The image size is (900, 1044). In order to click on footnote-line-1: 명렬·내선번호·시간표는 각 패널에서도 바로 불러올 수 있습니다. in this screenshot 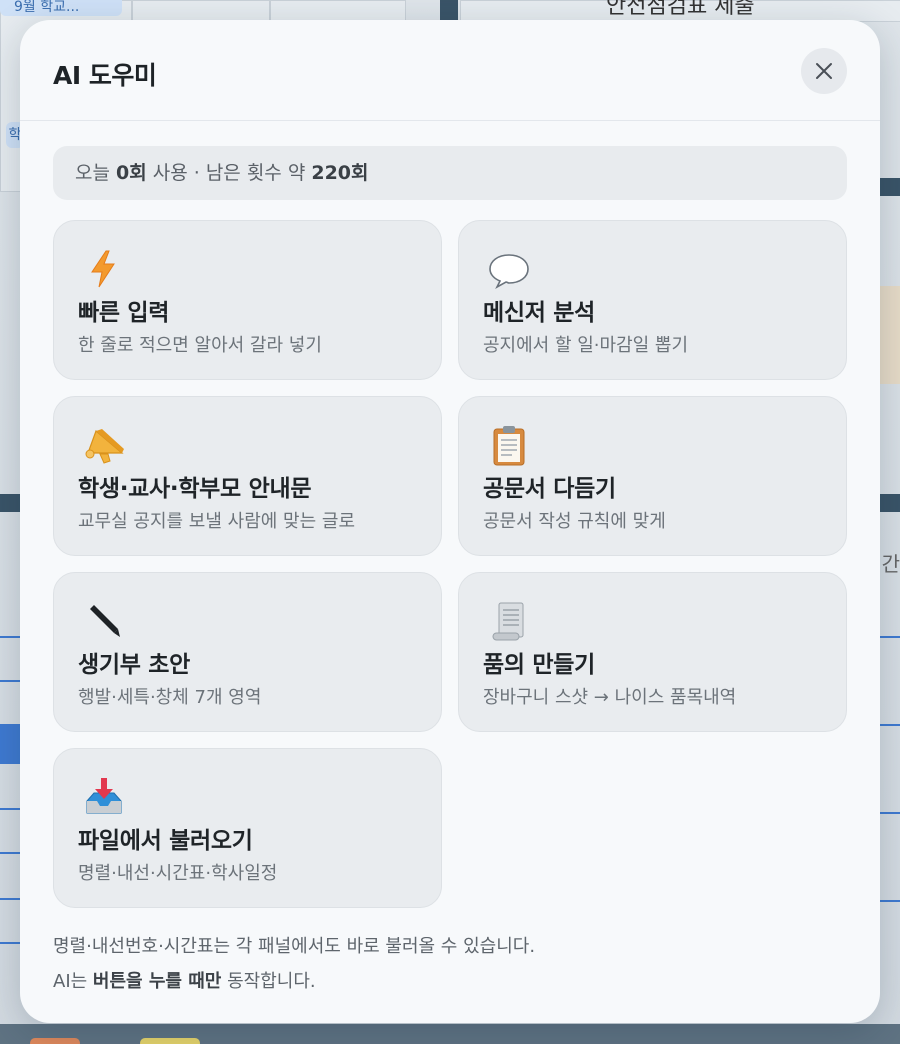, I will do `click(294, 946)`.